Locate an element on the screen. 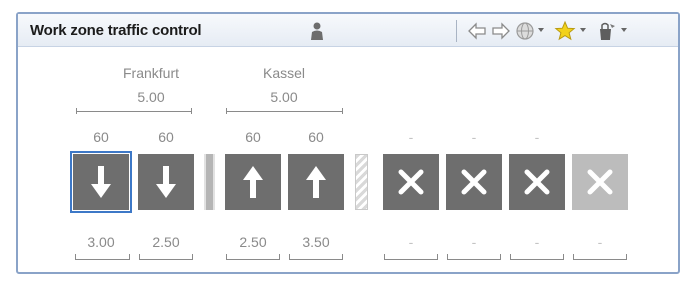  lane-width: 3.00 is located at coordinates (101, 242).